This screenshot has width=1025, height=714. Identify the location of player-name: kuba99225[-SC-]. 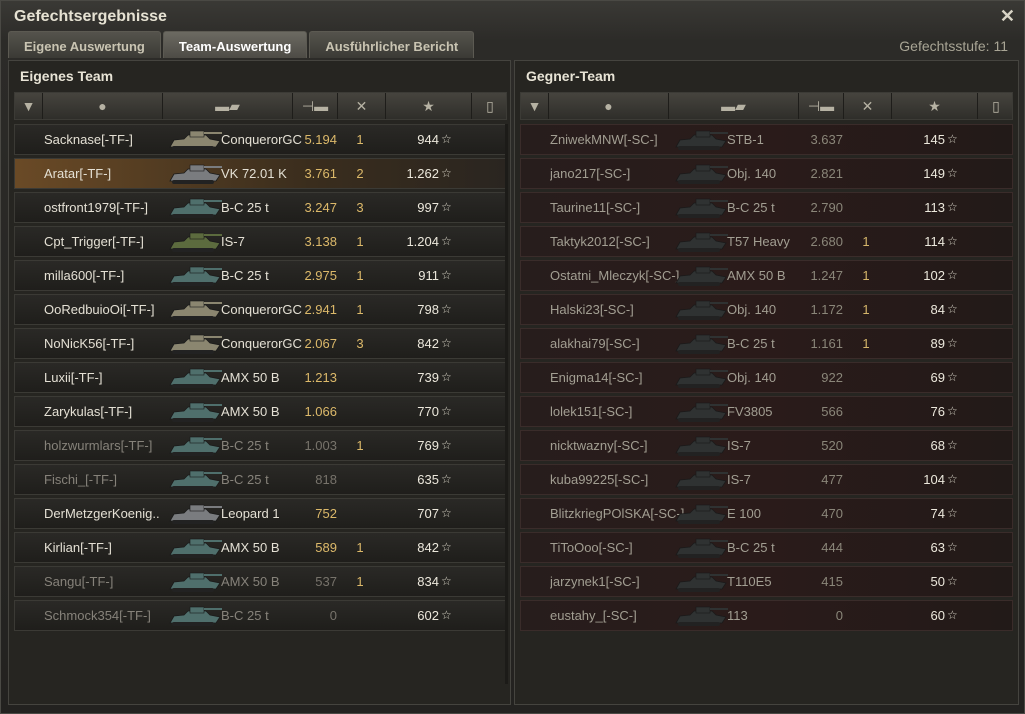
(599, 479).